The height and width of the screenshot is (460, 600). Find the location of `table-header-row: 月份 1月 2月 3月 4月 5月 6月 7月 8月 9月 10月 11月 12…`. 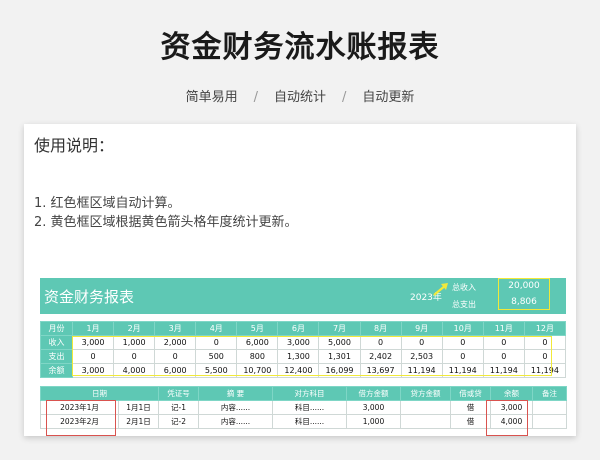

table-header-row: 月份 1月 2月 3月 4月 5月 6月 7月 8月 9月 10月 11月 12… is located at coordinates (303, 328).